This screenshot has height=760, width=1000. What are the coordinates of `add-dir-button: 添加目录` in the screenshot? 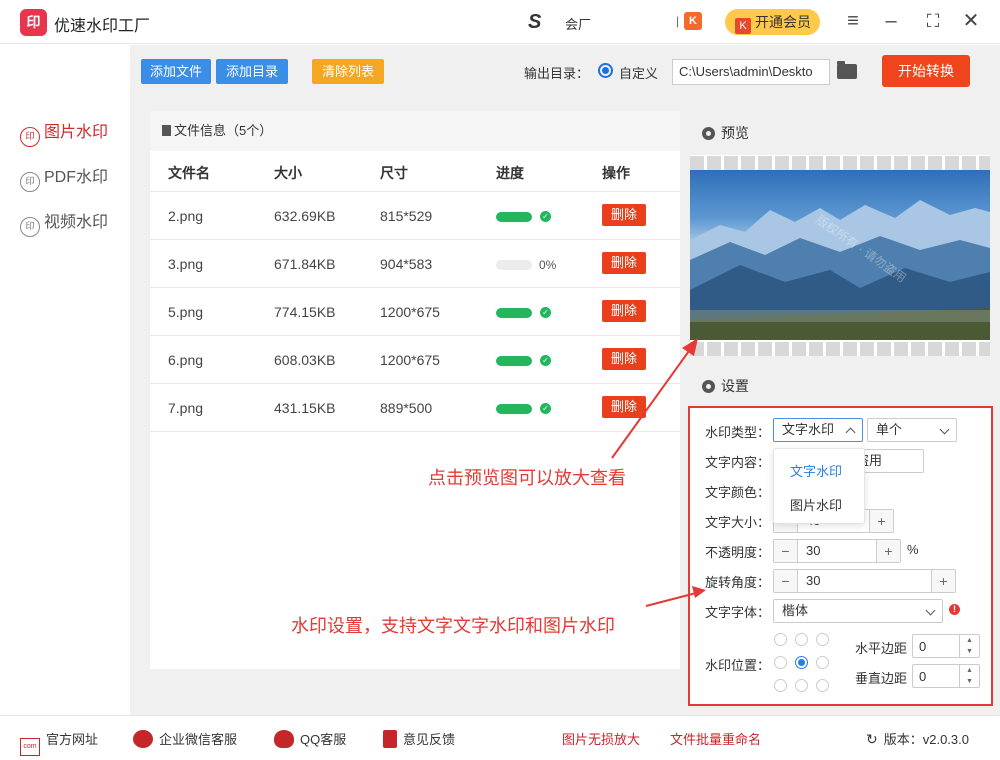 It's located at (252, 71).